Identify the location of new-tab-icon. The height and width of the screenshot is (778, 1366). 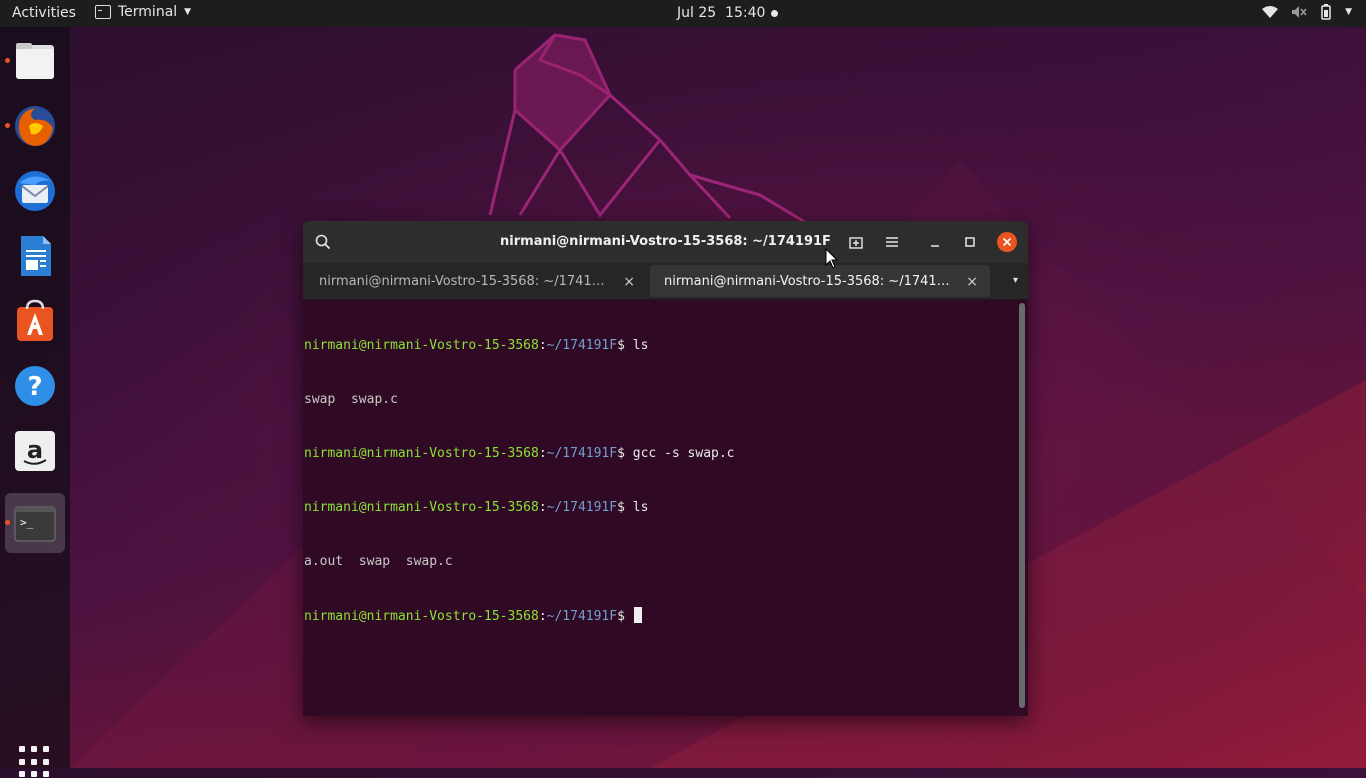
(856, 242).